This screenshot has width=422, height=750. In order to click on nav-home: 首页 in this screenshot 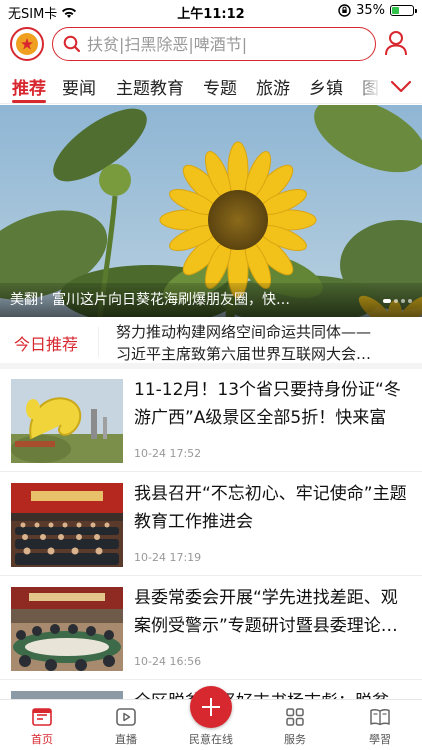, I will do `click(42, 725)`.